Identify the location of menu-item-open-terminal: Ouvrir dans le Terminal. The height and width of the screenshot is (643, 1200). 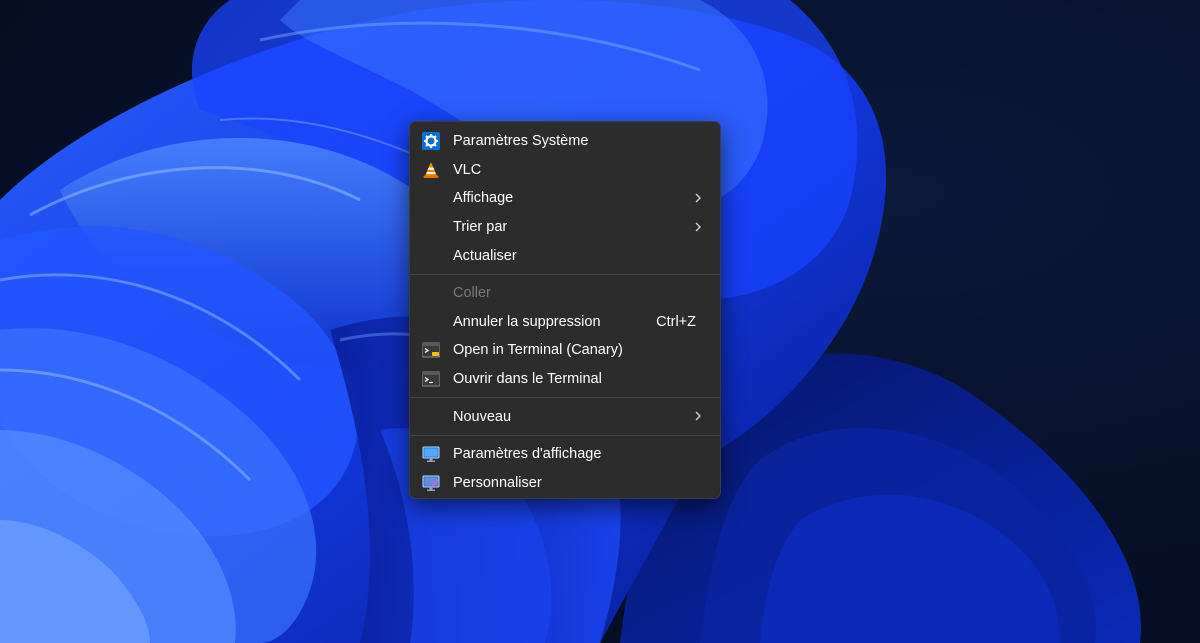
(565, 379).